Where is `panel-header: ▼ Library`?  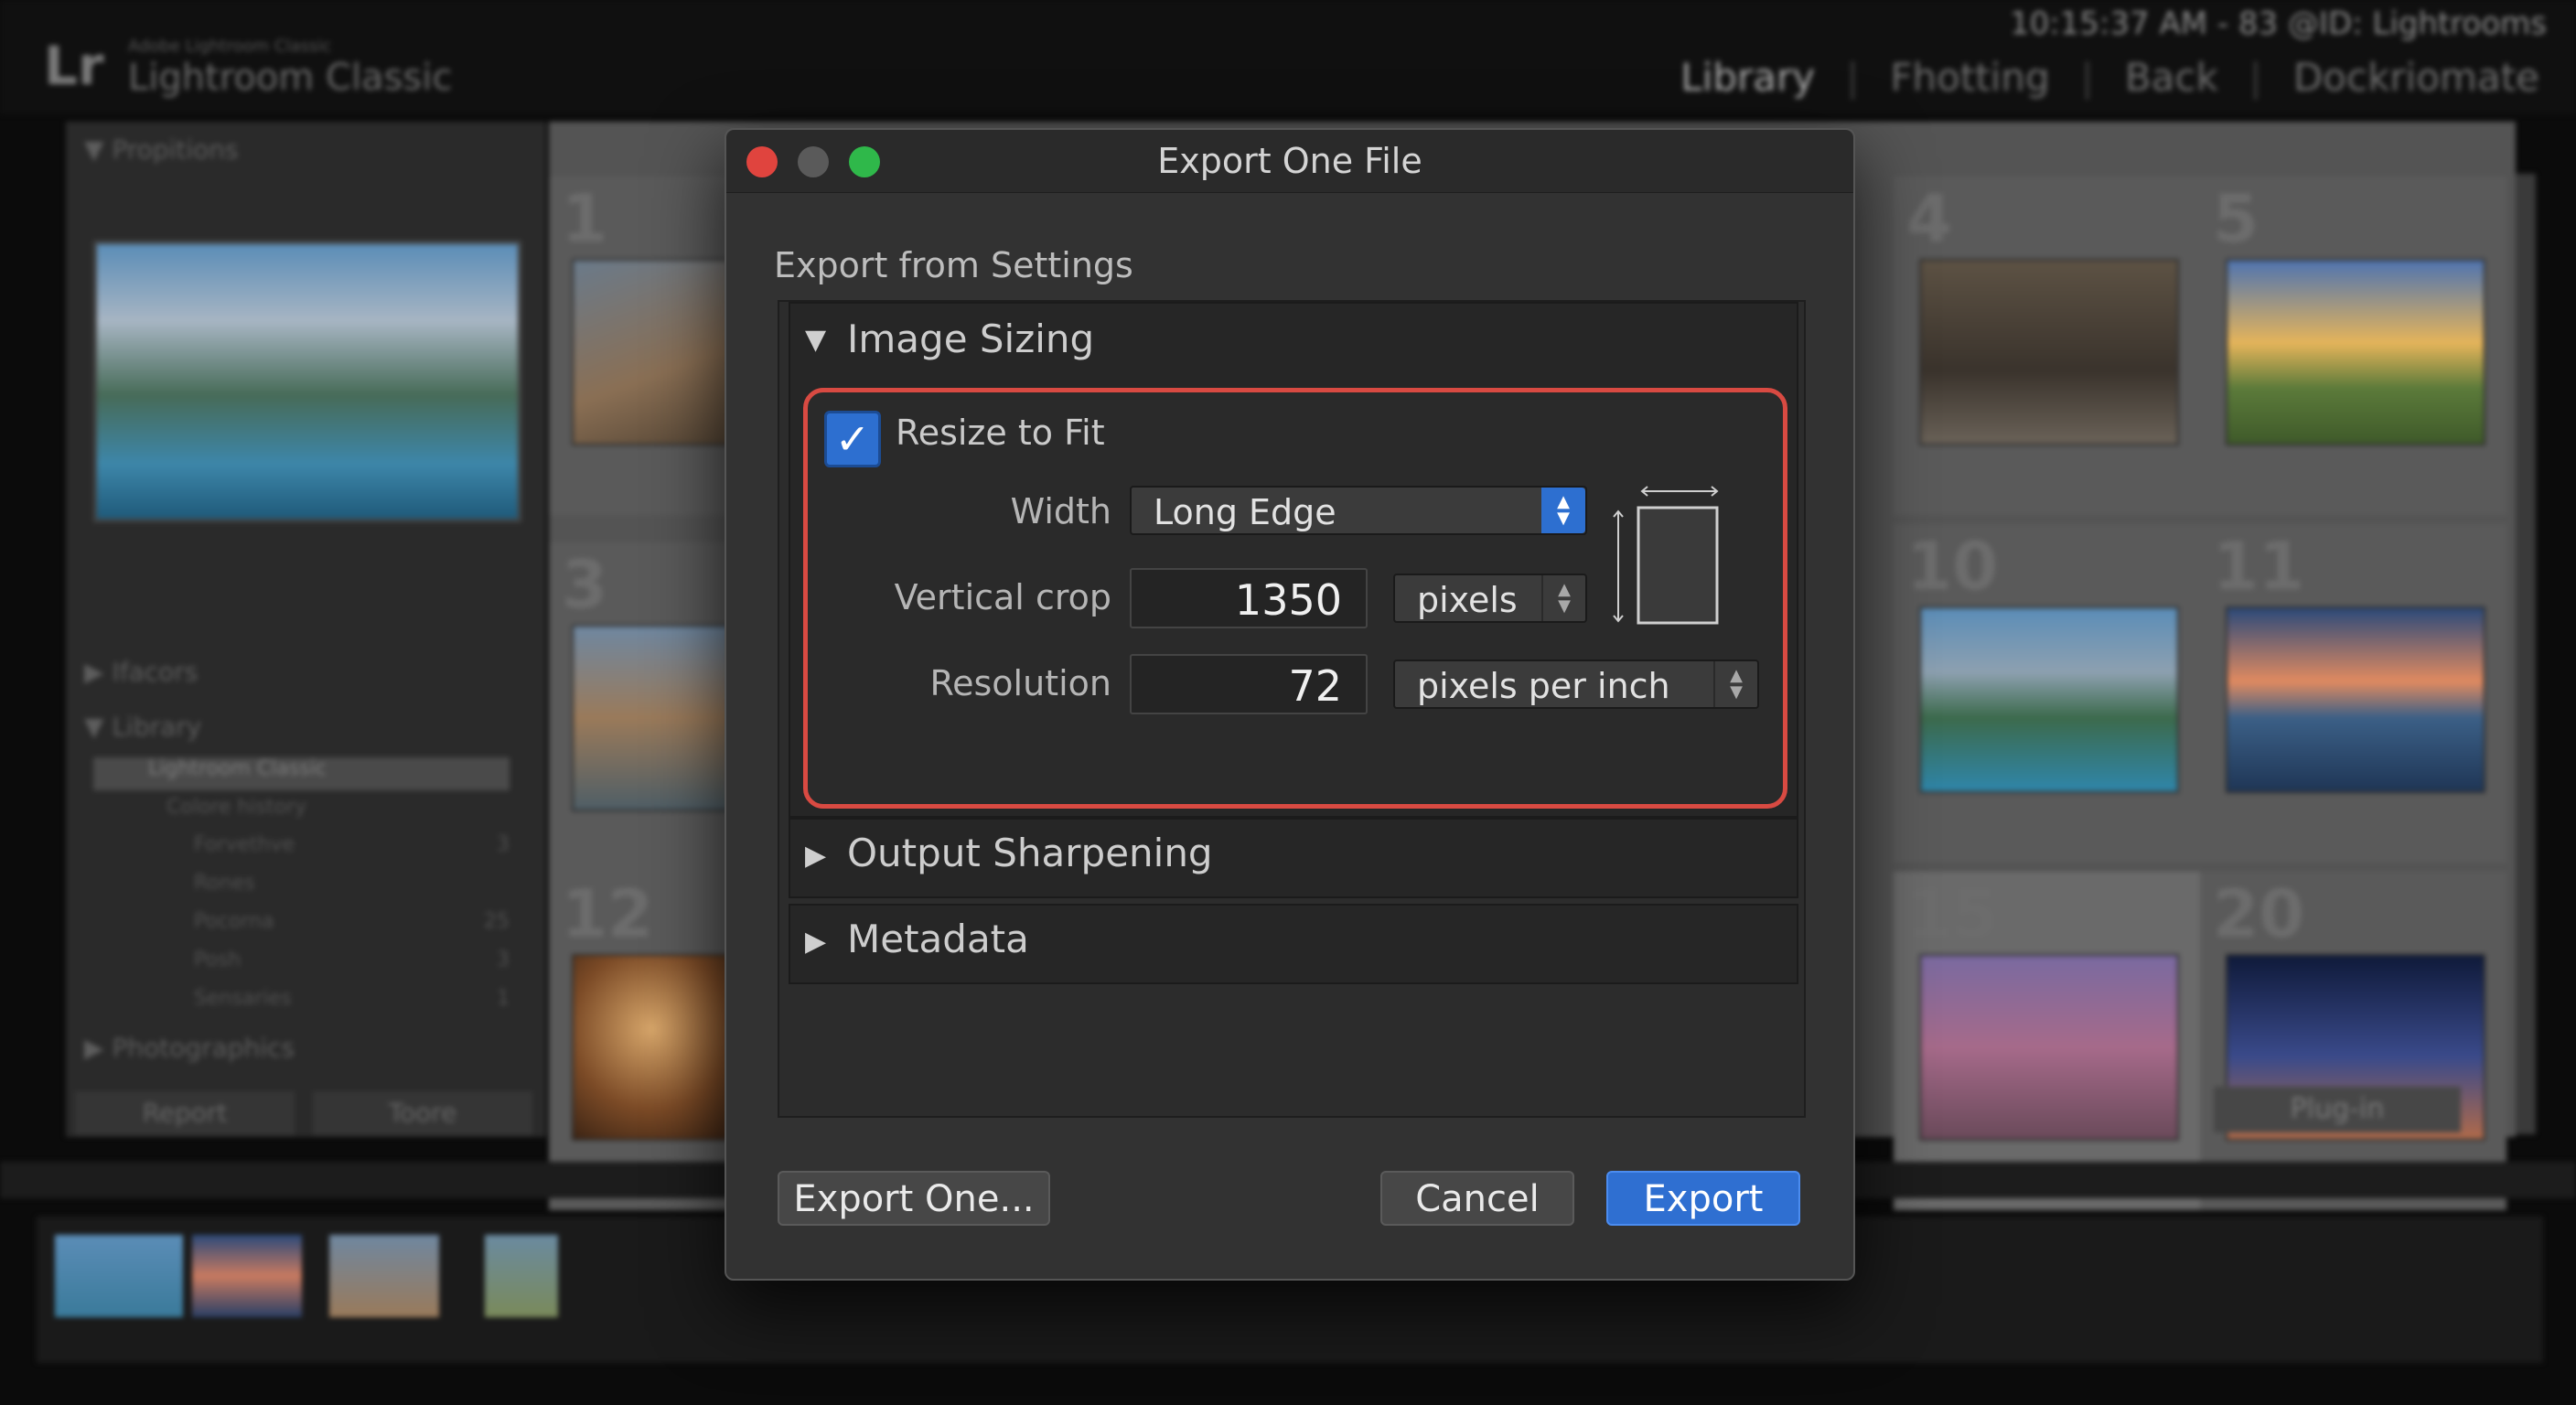
panel-header: ▼ Library is located at coordinates (142, 727).